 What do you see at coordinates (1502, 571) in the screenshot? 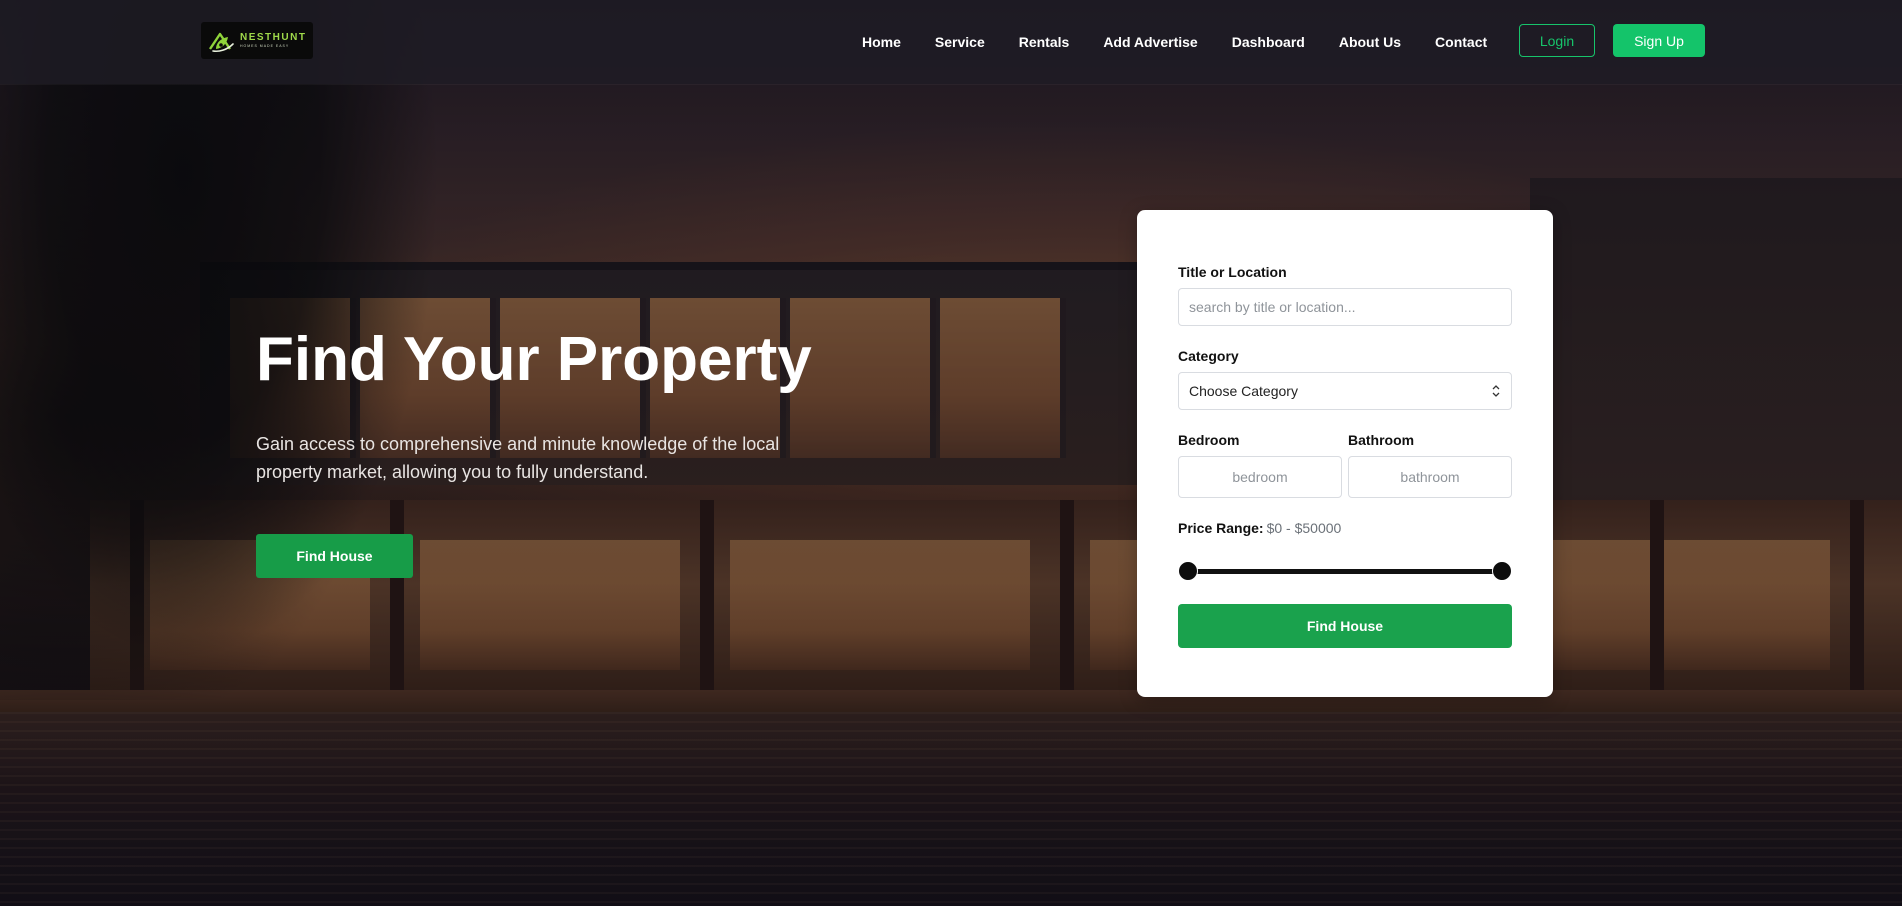
I see `slider-max-handle` at bounding box center [1502, 571].